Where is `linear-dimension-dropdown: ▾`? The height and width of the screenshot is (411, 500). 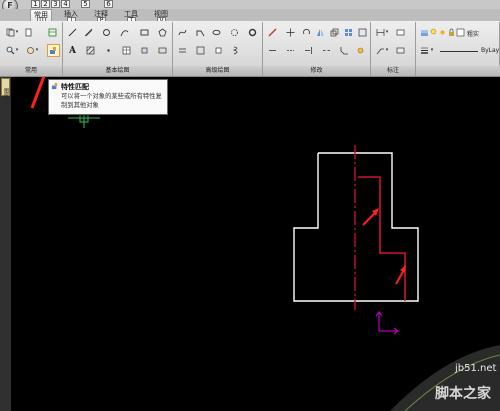 linear-dimension-dropdown: ▾ is located at coordinates (387, 32).